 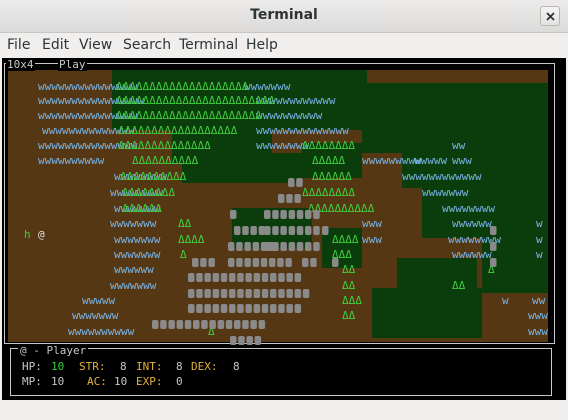 I want to click on ac-label: AC:, so click(x=97, y=381).